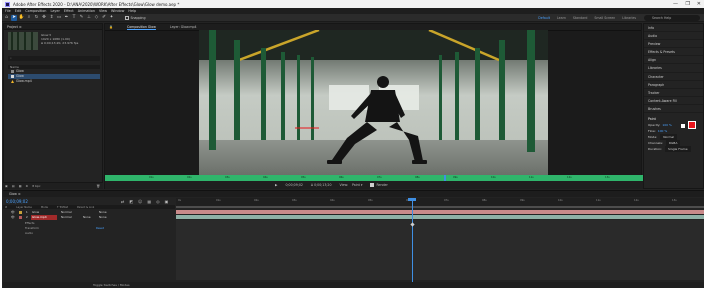  Describe the element at coordinates (72, 217) in the screenshot. I see `layer-mode-dropdown: Normal` at that location.